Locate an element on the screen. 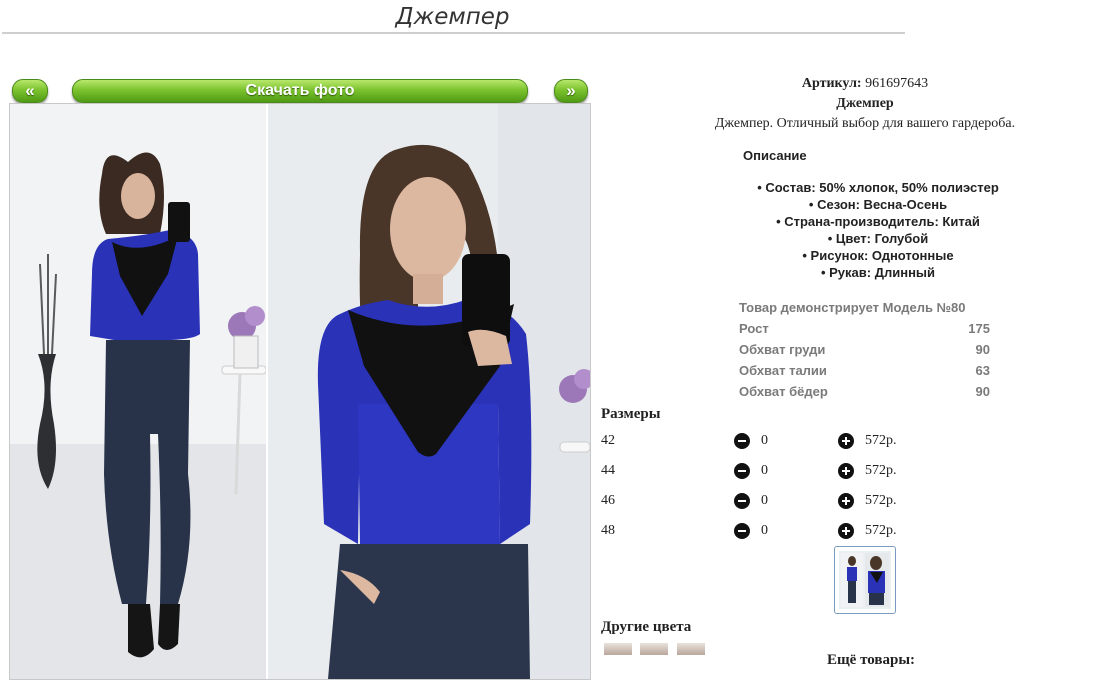 The height and width of the screenshot is (680, 1102). size-row: 44 0 572р. is located at coordinates (761, 471).